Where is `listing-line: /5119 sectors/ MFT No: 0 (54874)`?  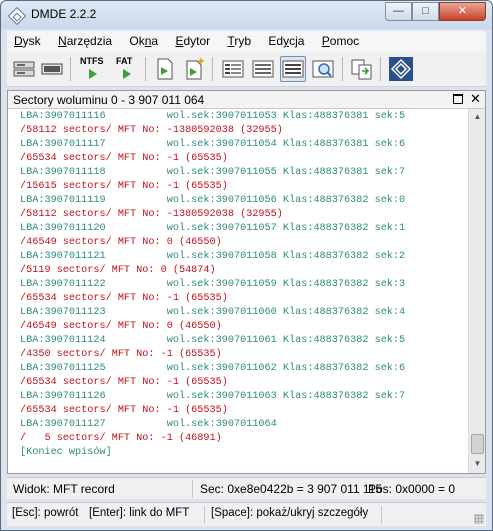
listing-line: /5119 sectors/ MFT No: 0 (54874) is located at coordinates (118, 270).